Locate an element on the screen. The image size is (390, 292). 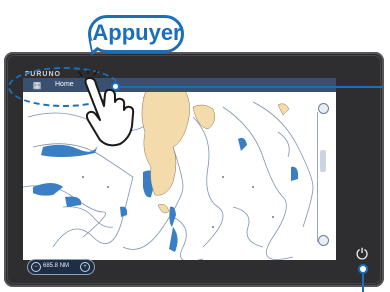
range-slider-track is located at coordinates (323, 177).